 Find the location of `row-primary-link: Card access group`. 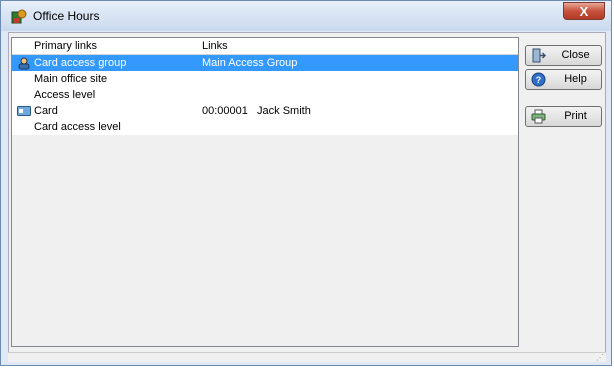

row-primary-link: Card access group is located at coordinates (80, 63).